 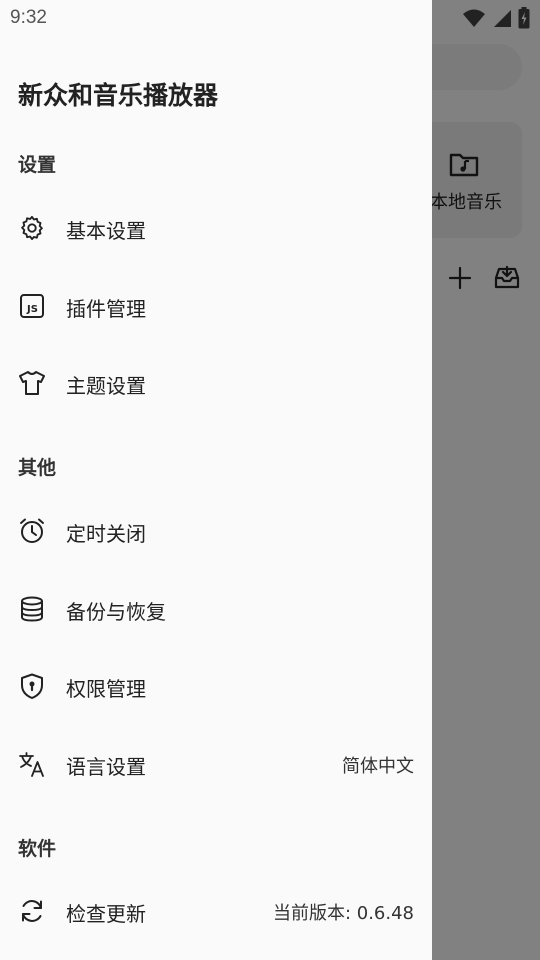 I want to click on alarm-clock-icon, so click(x=32, y=531).